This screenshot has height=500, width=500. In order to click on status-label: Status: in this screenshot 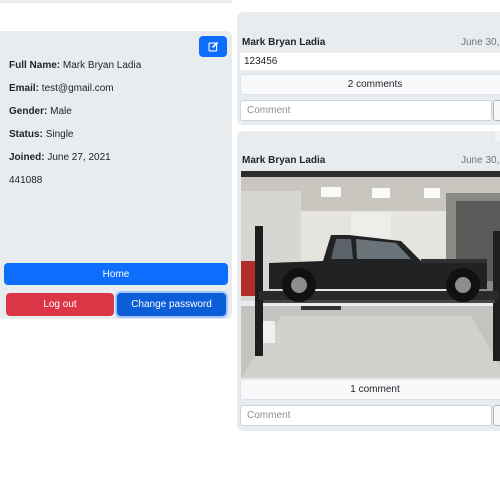, I will do `click(26, 134)`.